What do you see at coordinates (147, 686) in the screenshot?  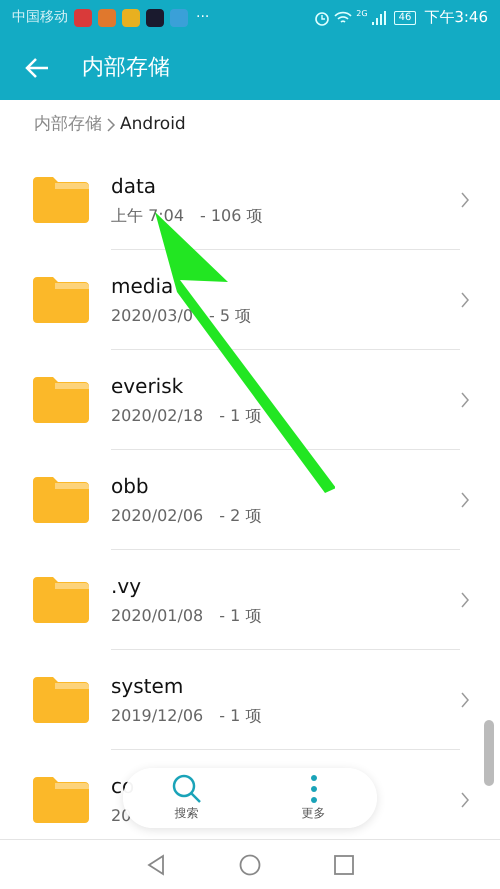 I see `folder-name: system` at bounding box center [147, 686].